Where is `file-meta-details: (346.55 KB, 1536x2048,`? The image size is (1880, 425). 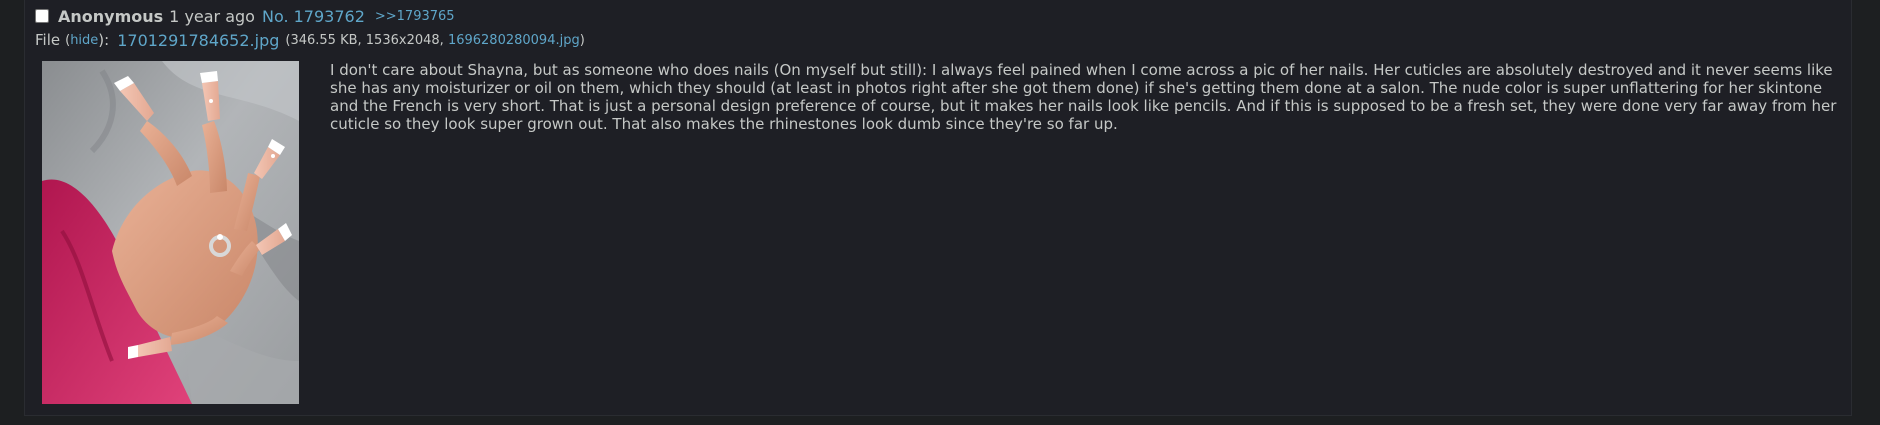
file-meta-details: (346.55 KB, 1536x2048, is located at coordinates (364, 40).